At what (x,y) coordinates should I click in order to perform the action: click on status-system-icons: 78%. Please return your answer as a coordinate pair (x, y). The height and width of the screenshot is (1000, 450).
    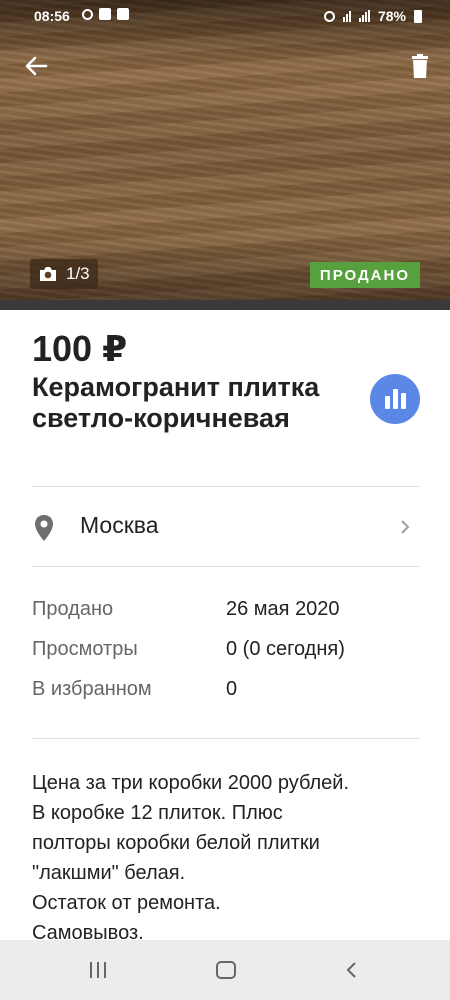
    Looking at the image, I should click on (372, 16).